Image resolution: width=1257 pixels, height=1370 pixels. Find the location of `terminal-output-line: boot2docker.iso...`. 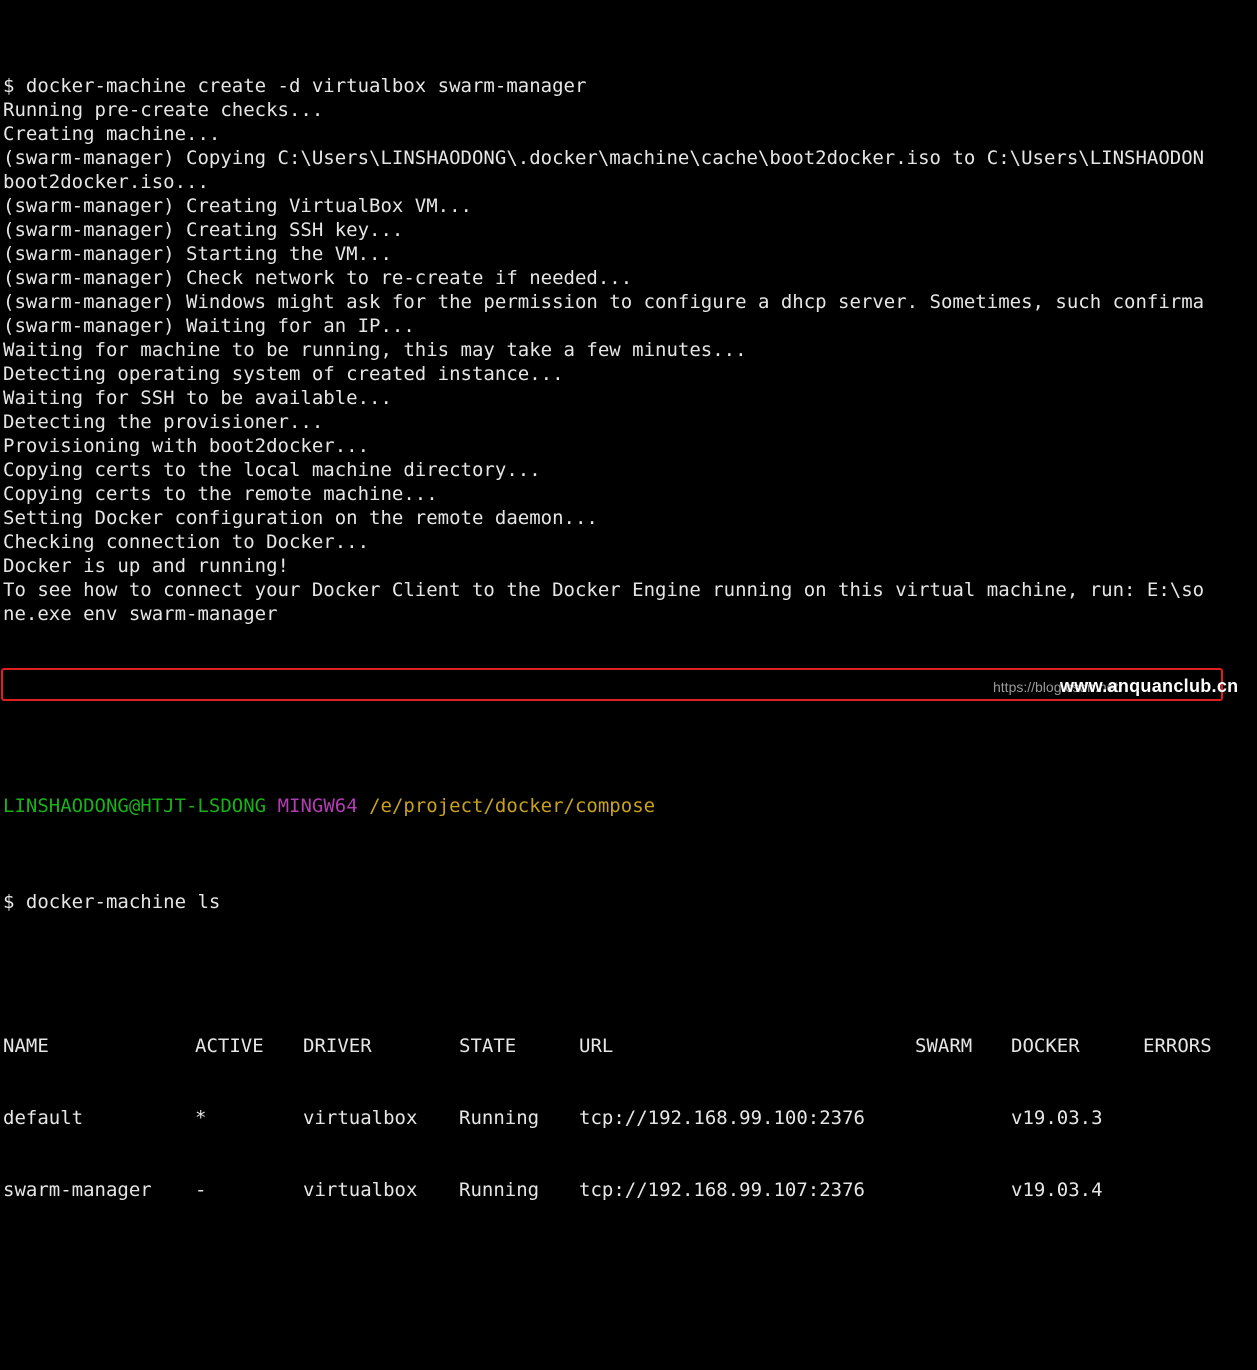

terminal-output-line: boot2docker.iso... is located at coordinates (106, 182).